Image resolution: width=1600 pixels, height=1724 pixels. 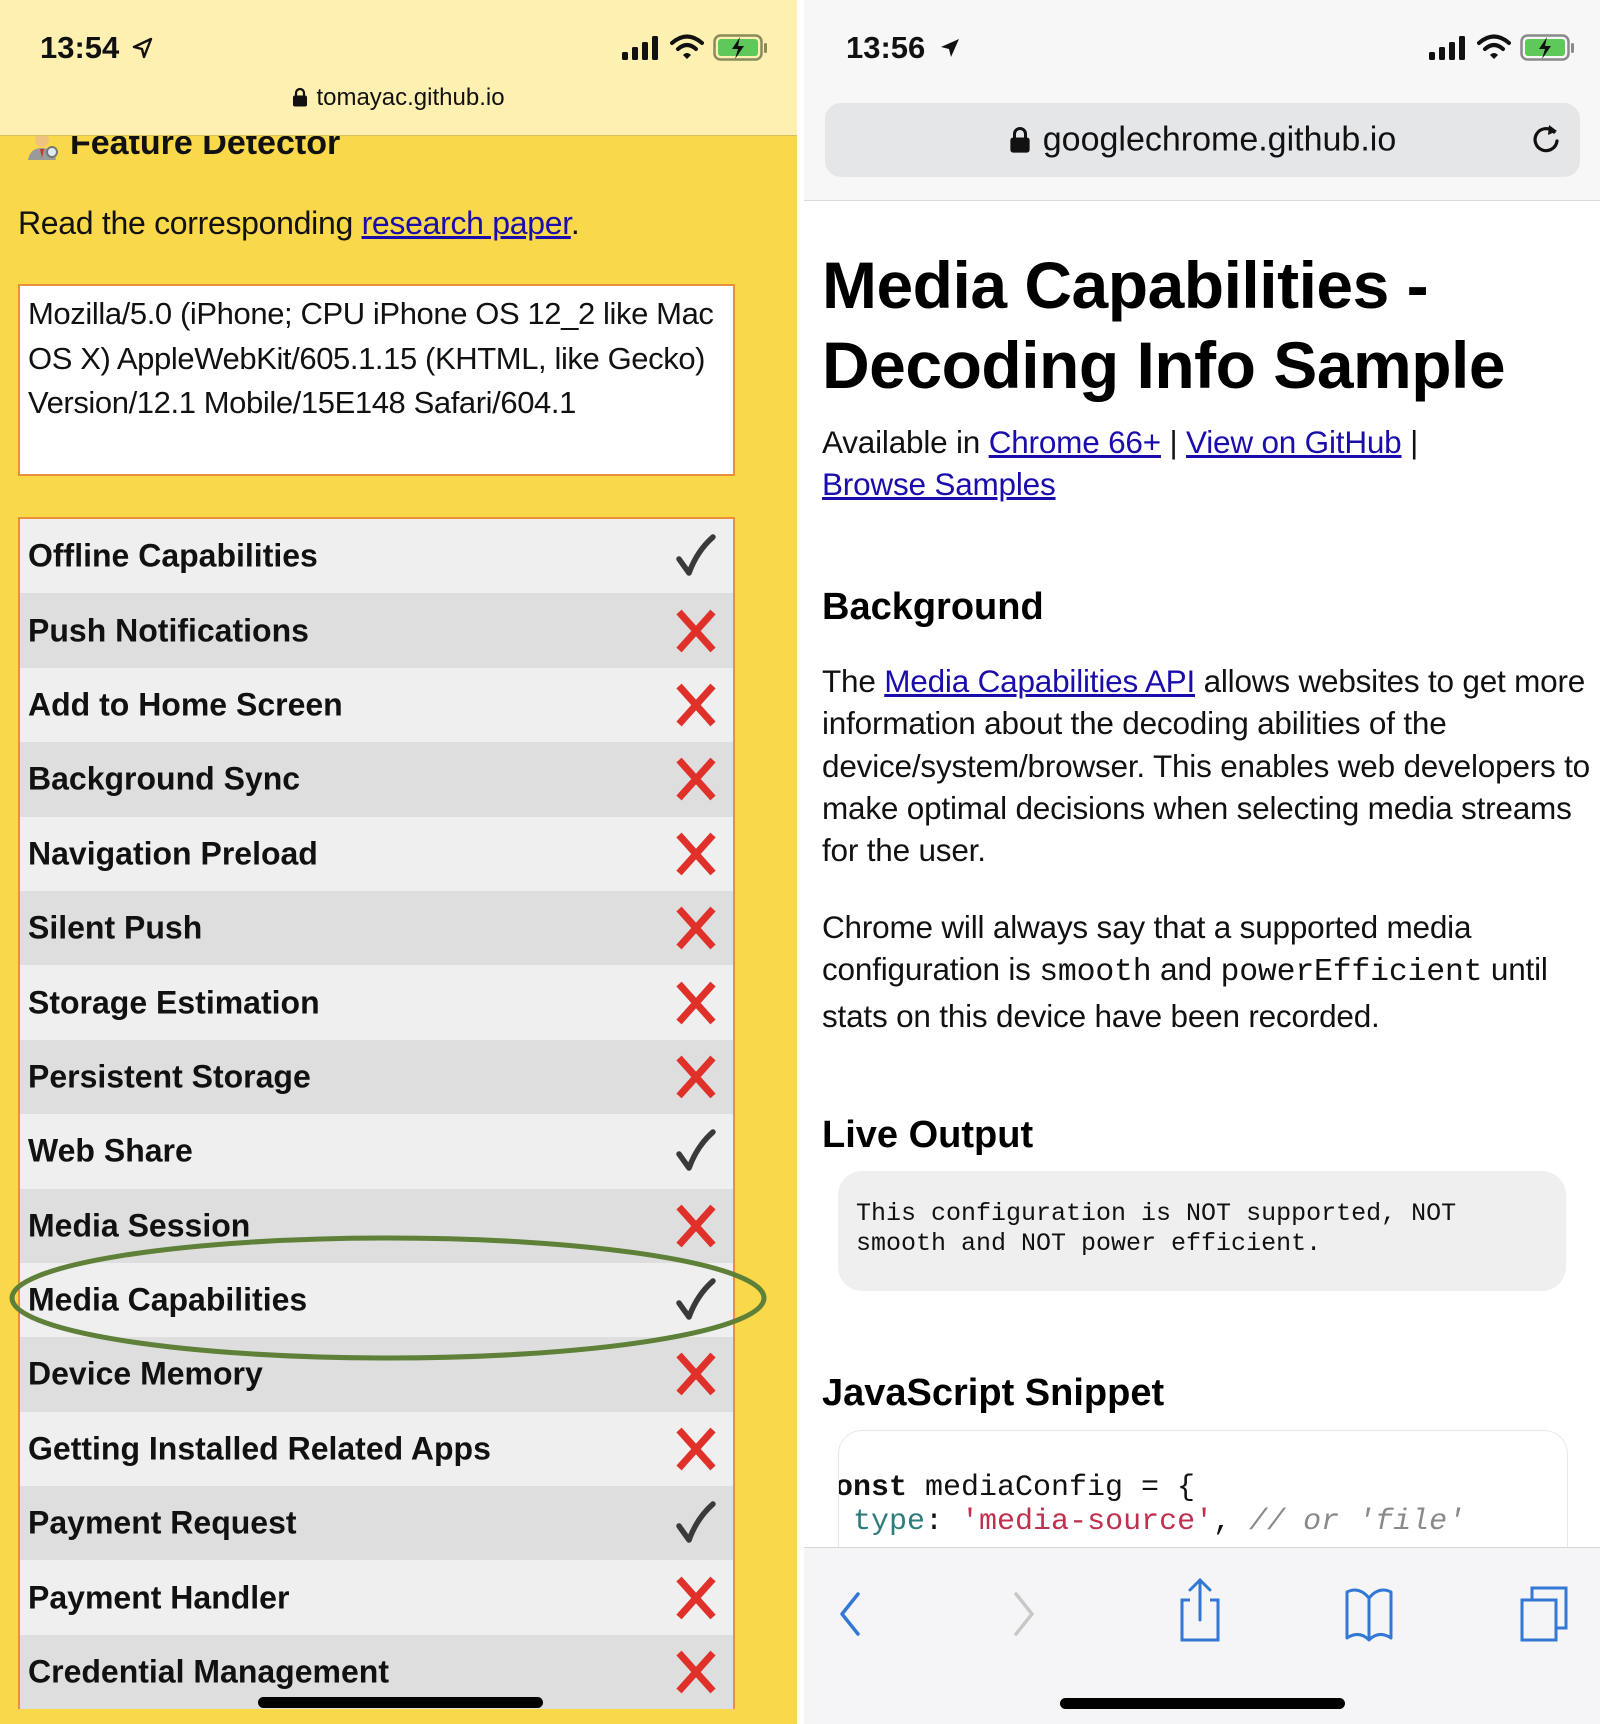 What do you see at coordinates (174, 1002) in the screenshot?
I see `feature-label: Storage Estimation` at bounding box center [174, 1002].